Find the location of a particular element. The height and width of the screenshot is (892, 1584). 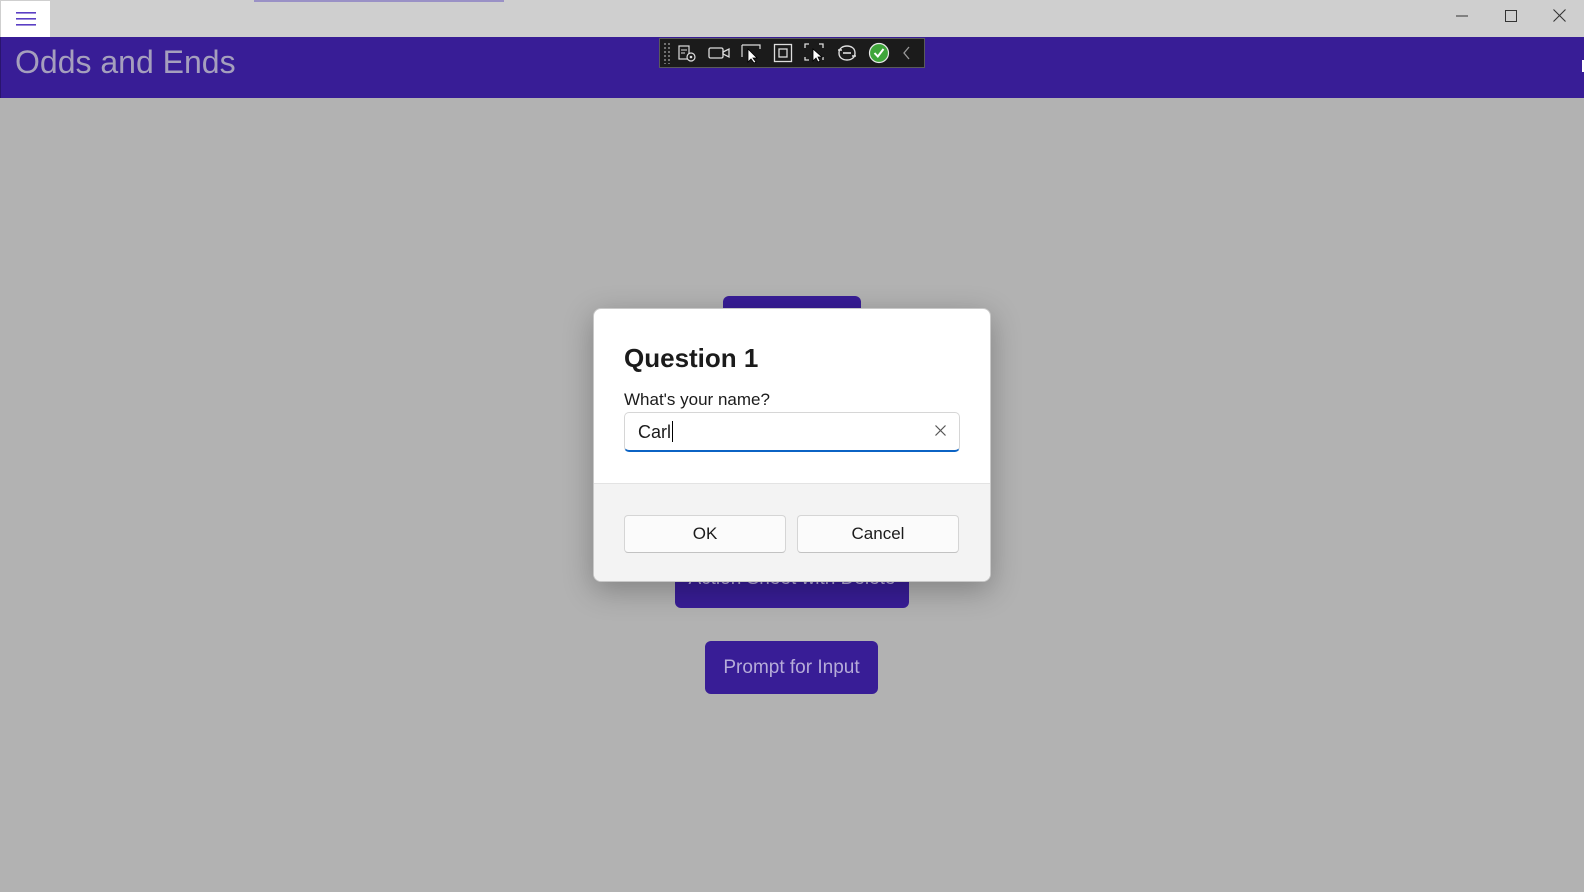

close-icon is located at coordinates (1559, 18).